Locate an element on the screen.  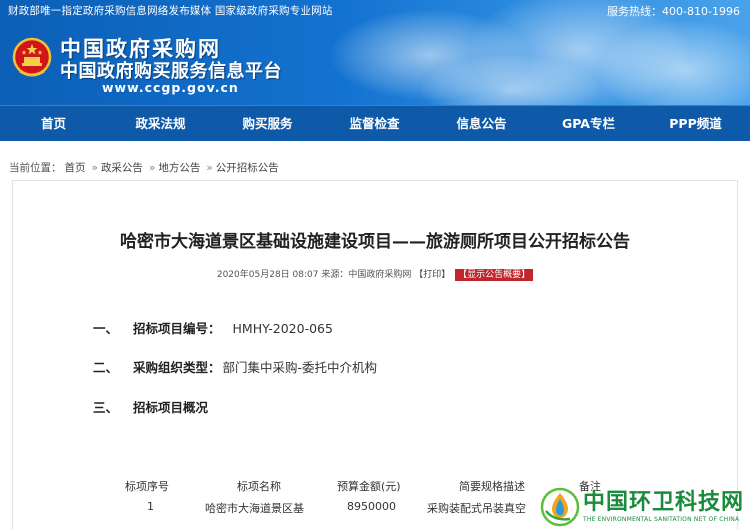
site-url: www.ccgp.gov.cn is located at coordinates (170, 87).